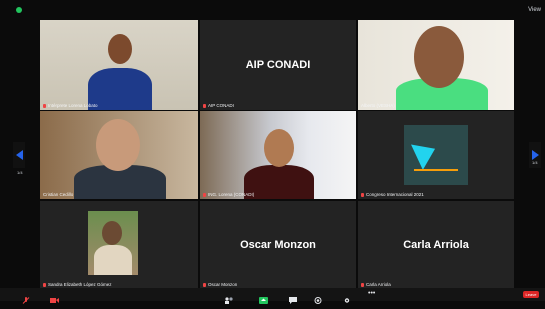 Image resolution: width=545 pixels, height=309 pixels. What do you see at coordinates (70, 105) in the screenshot?
I see `participant-name: Intérprete Lorena Lobato` at bounding box center [70, 105].